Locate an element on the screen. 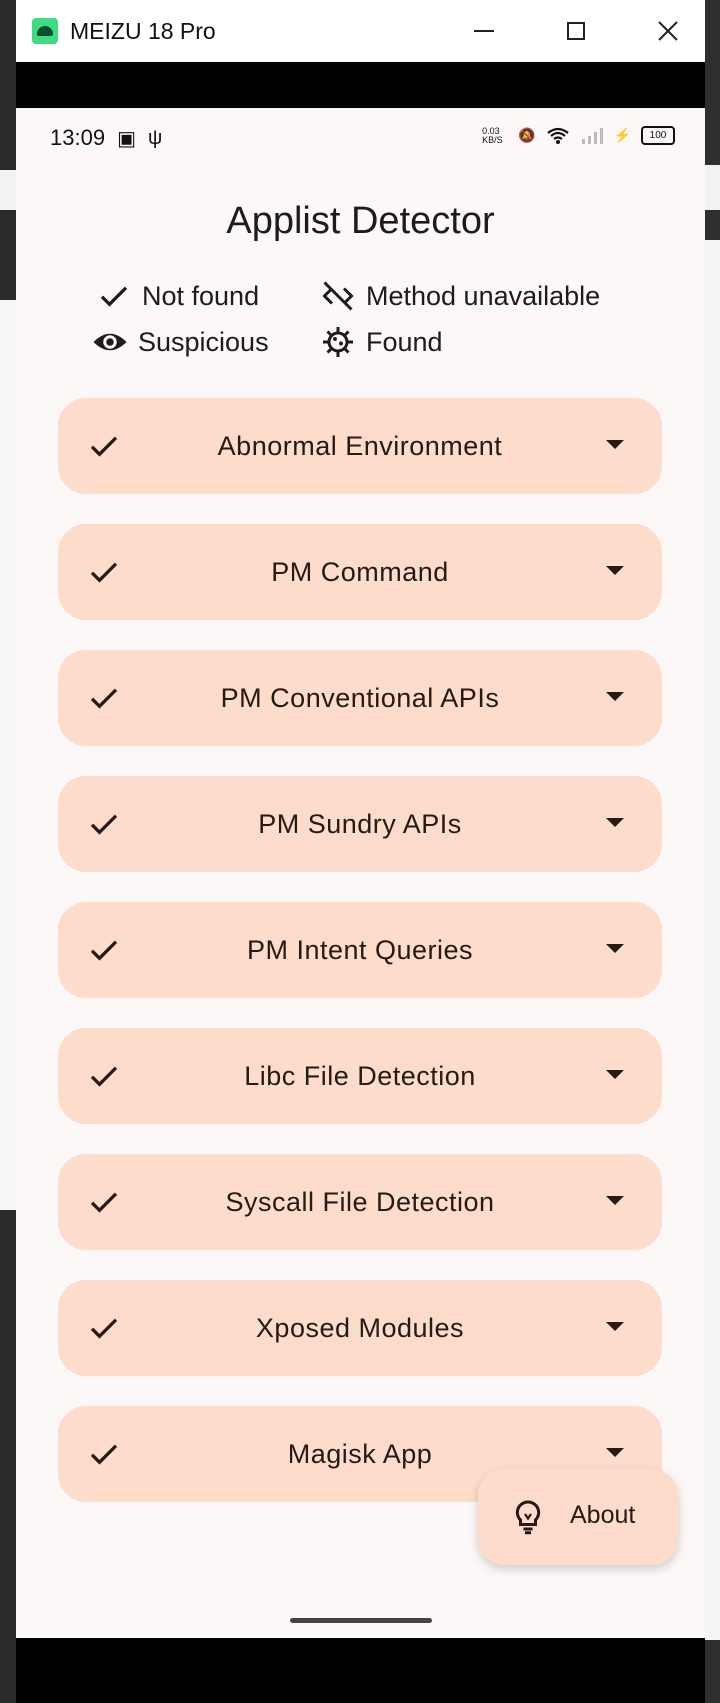 The image size is (720, 1703). maximize-button is located at coordinates (576, 31).